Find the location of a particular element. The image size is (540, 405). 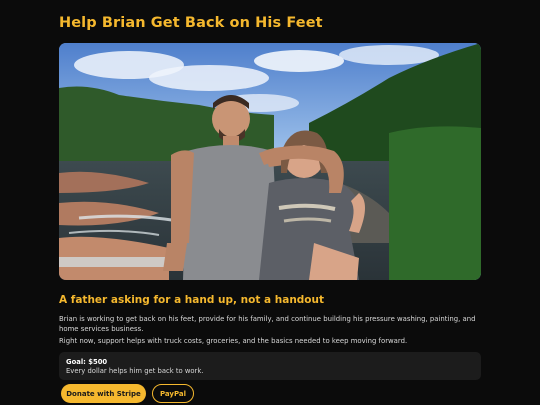

donate-stripe-button: Donate with Stripe is located at coordinates (103, 393).